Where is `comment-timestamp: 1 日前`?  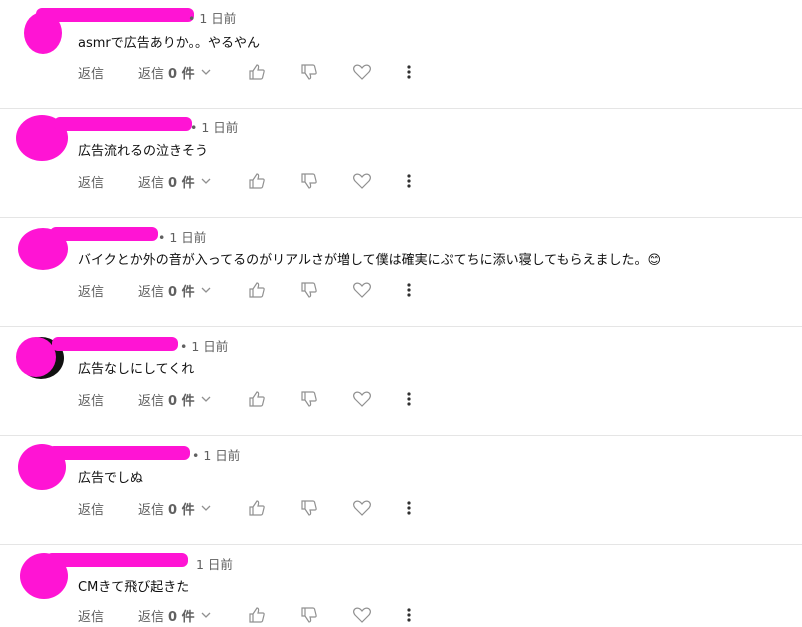
comment-timestamp: 1 日前 is located at coordinates (214, 563).